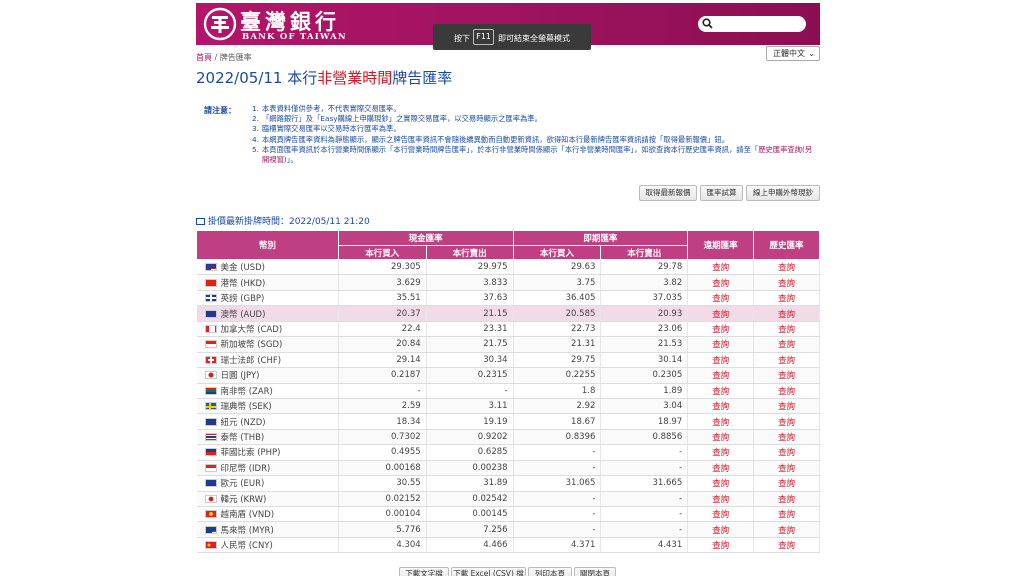 The image size is (1024, 576). What do you see at coordinates (267, 313) in the screenshot?
I see `currency-cell: 澳幣 (AUD)` at bounding box center [267, 313].